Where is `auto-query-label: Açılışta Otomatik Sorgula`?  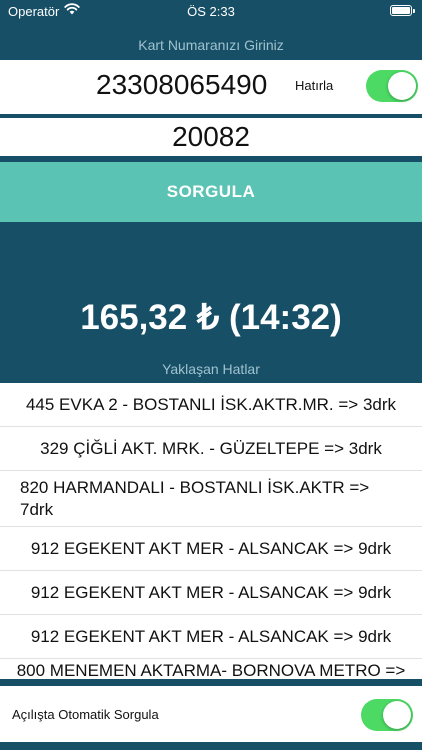 auto-query-label: Açılışta Otomatik Sorgula is located at coordinates (85, 714).